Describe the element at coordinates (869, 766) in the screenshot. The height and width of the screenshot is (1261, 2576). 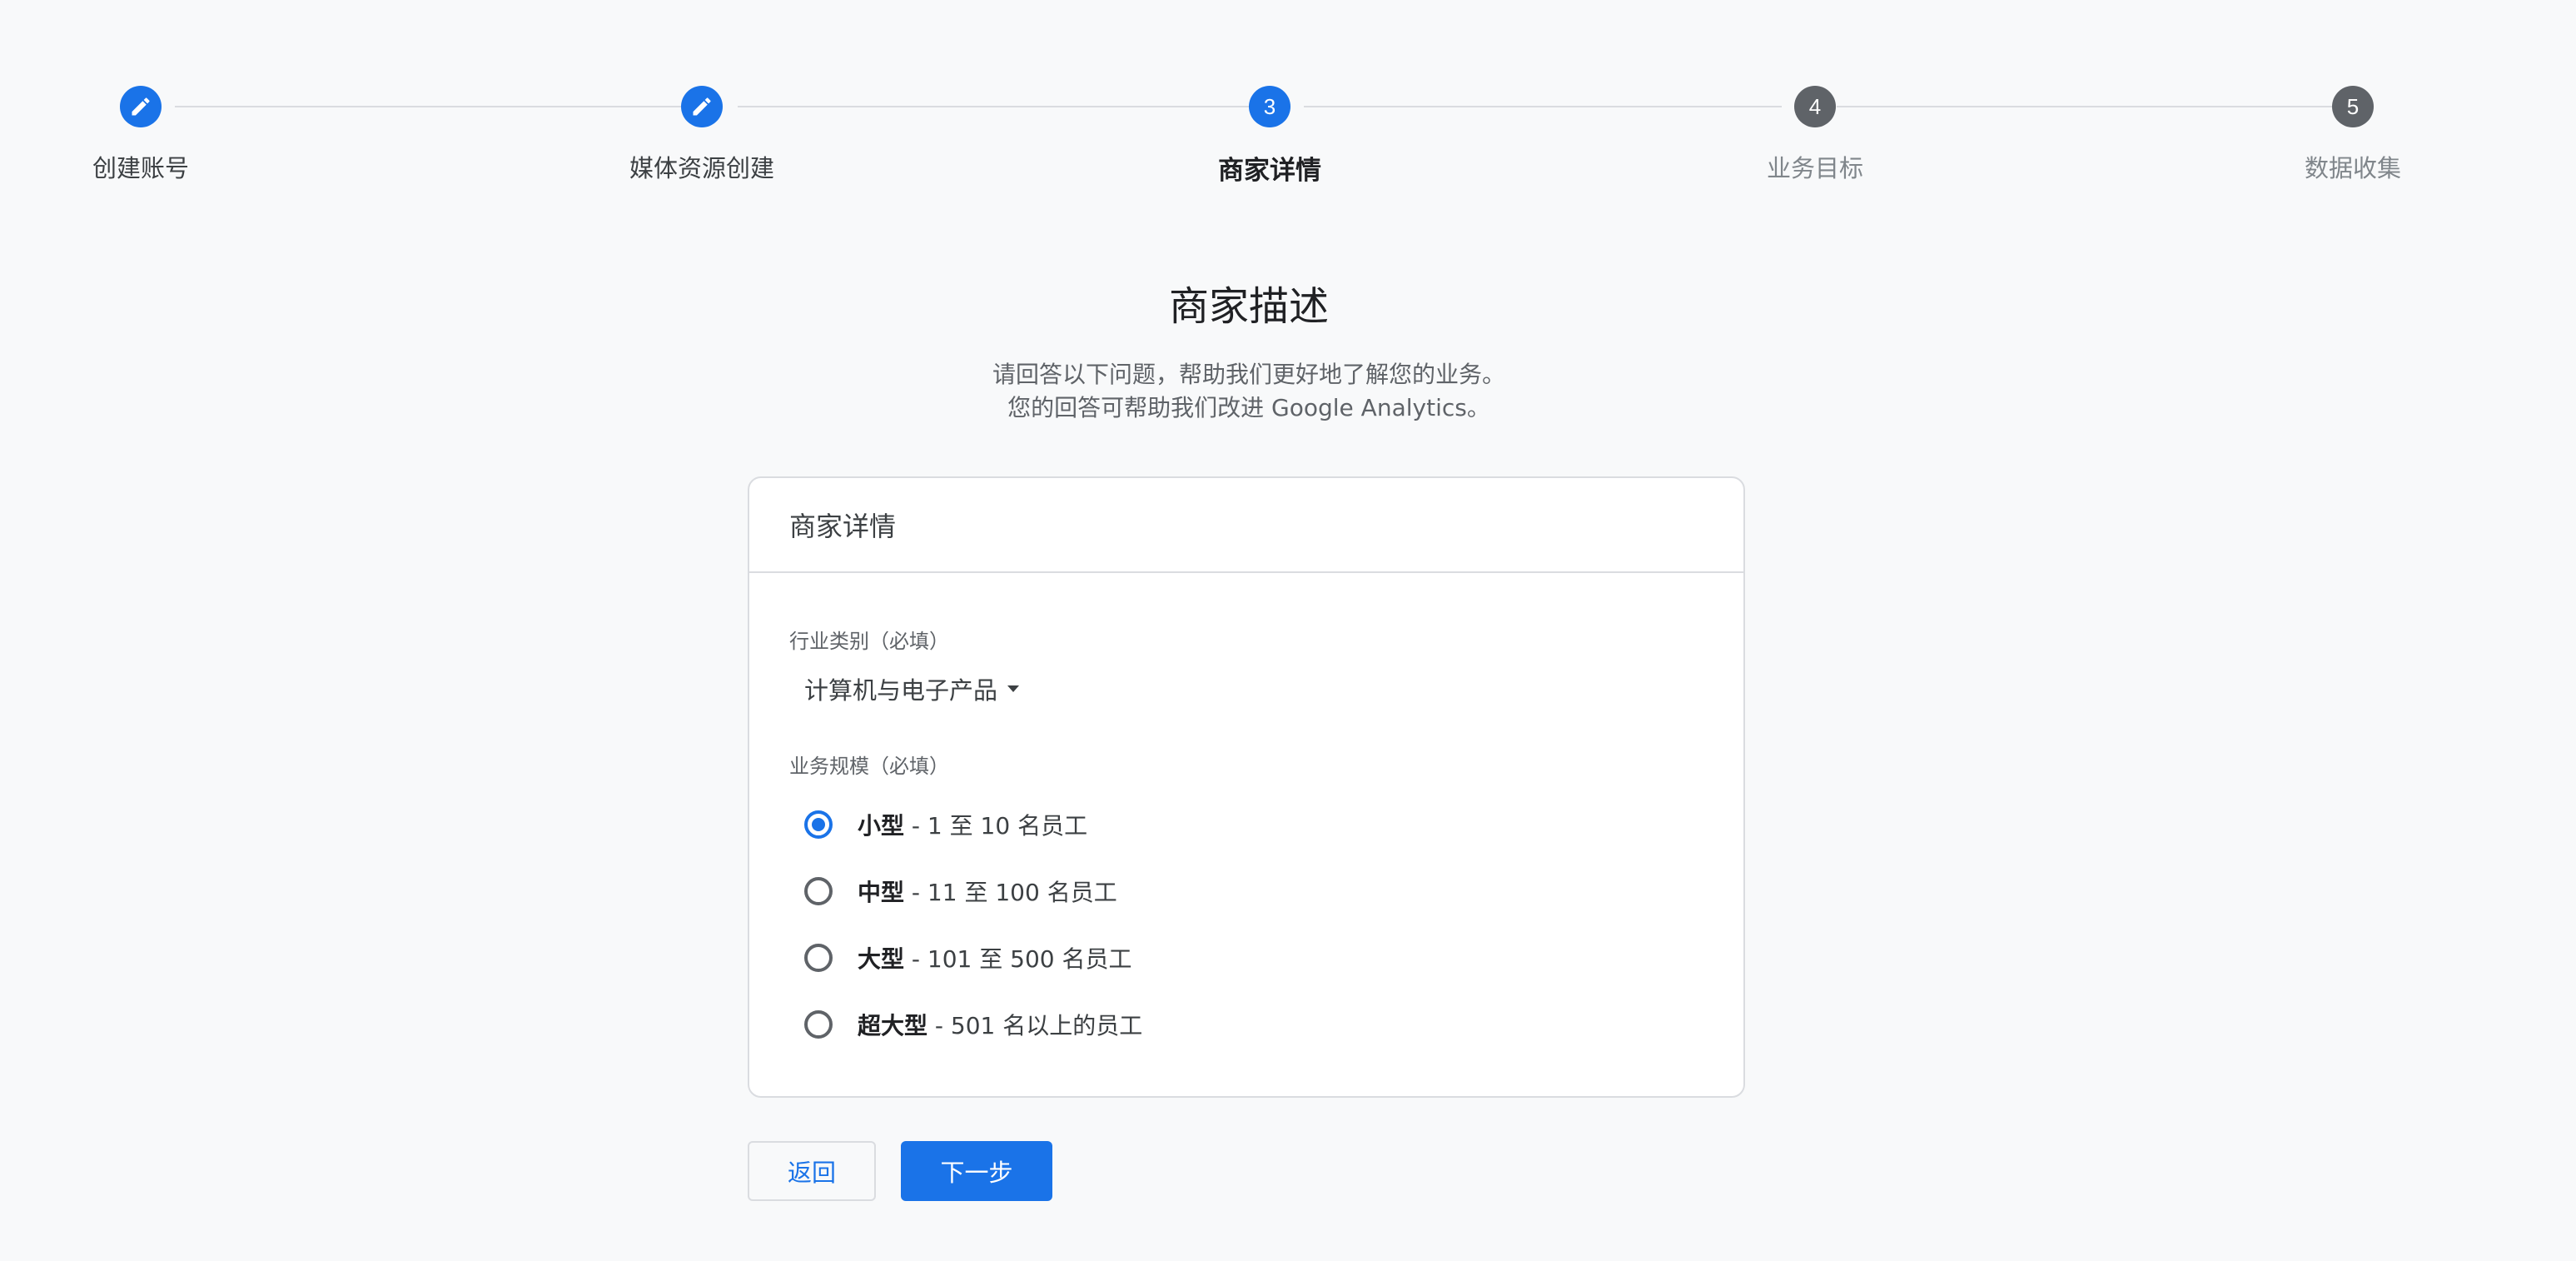
I see `business-size-label: 业务规模（必填）` at that location.